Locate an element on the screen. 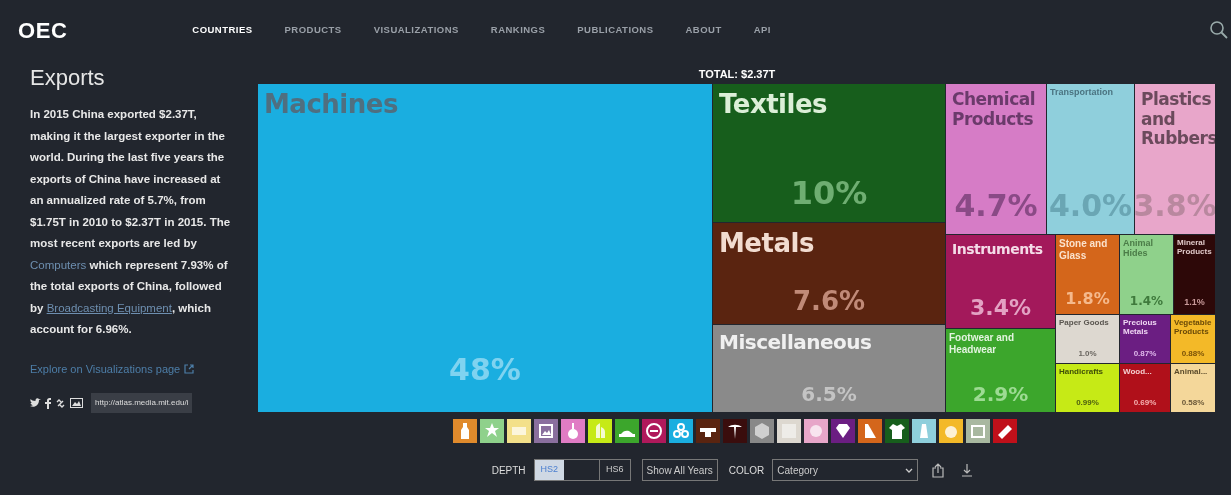 The image size is (1231, 495). color-label: COLOR is located at coordinates (746, 470).